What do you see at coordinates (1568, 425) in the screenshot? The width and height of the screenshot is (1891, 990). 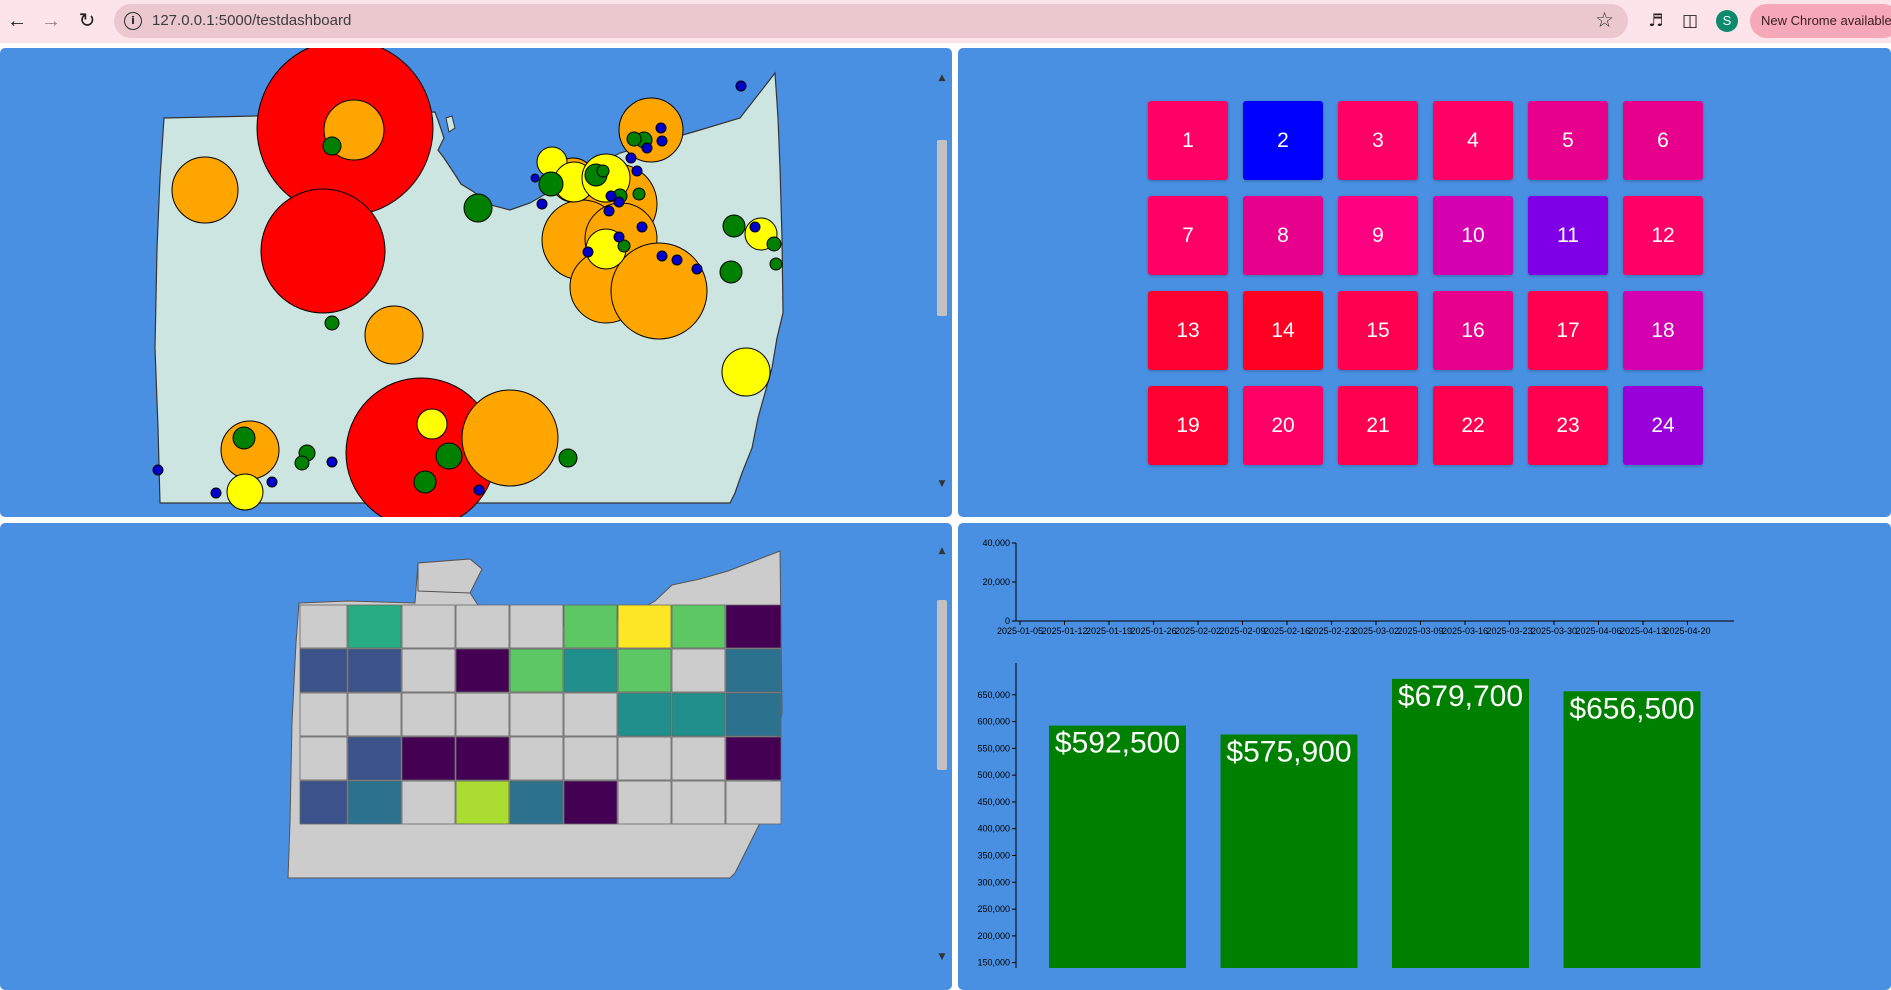 I see `tile-23: 23` at bounding box center [1568, 425].